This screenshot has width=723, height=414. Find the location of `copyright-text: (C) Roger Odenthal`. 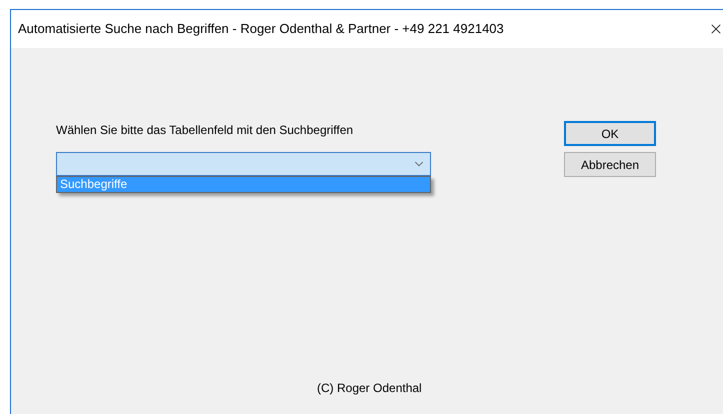

copyright-text: (C) Roger Odenthal is located at coordinates (369, 388).